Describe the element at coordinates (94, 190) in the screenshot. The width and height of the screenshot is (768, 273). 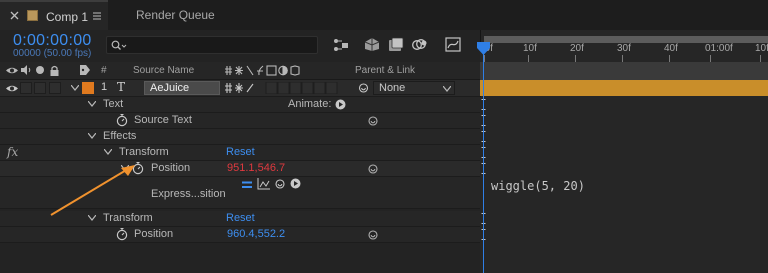
I see `annotation-arrow-icon` at that location.